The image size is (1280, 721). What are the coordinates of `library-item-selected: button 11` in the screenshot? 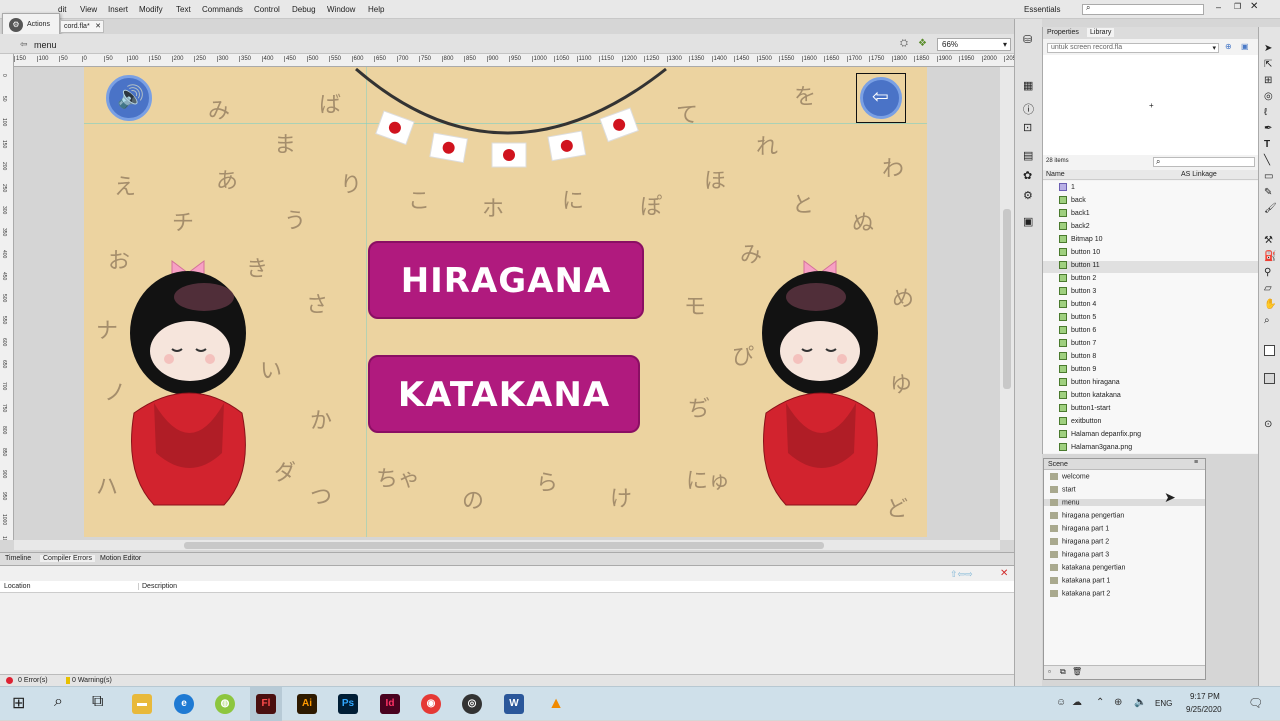 It's located at (1151, 267).